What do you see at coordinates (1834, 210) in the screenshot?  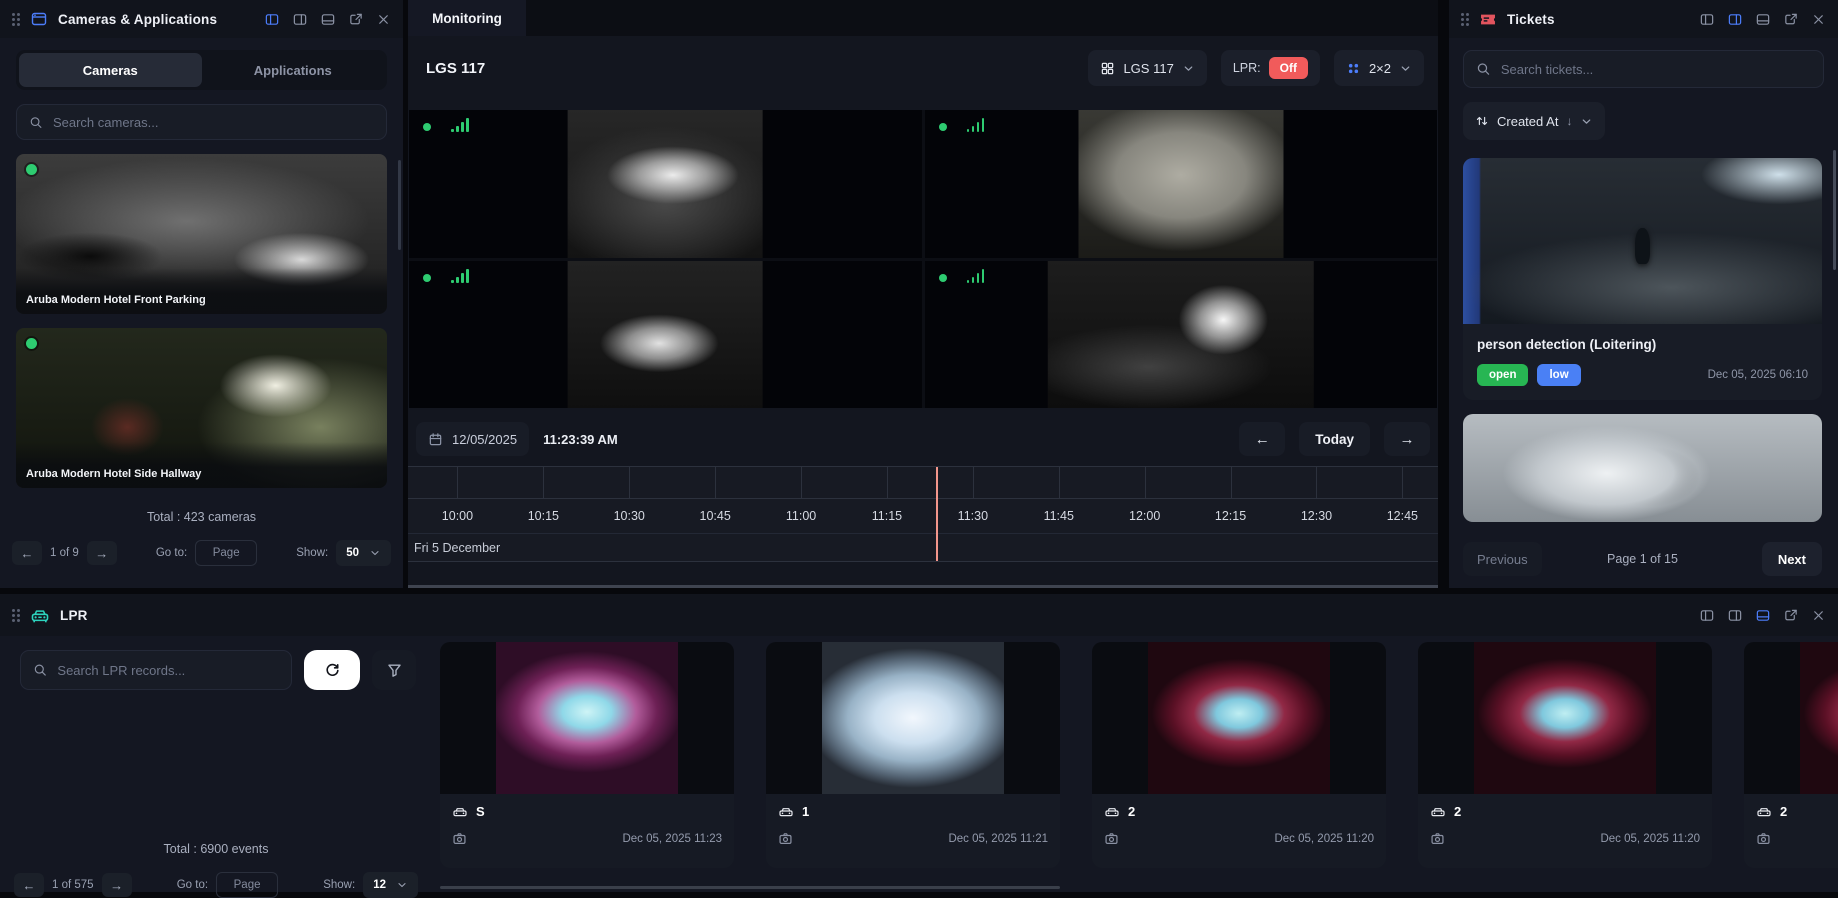 I see `tickets-scrollbar` at bounding box center [1834, 210].